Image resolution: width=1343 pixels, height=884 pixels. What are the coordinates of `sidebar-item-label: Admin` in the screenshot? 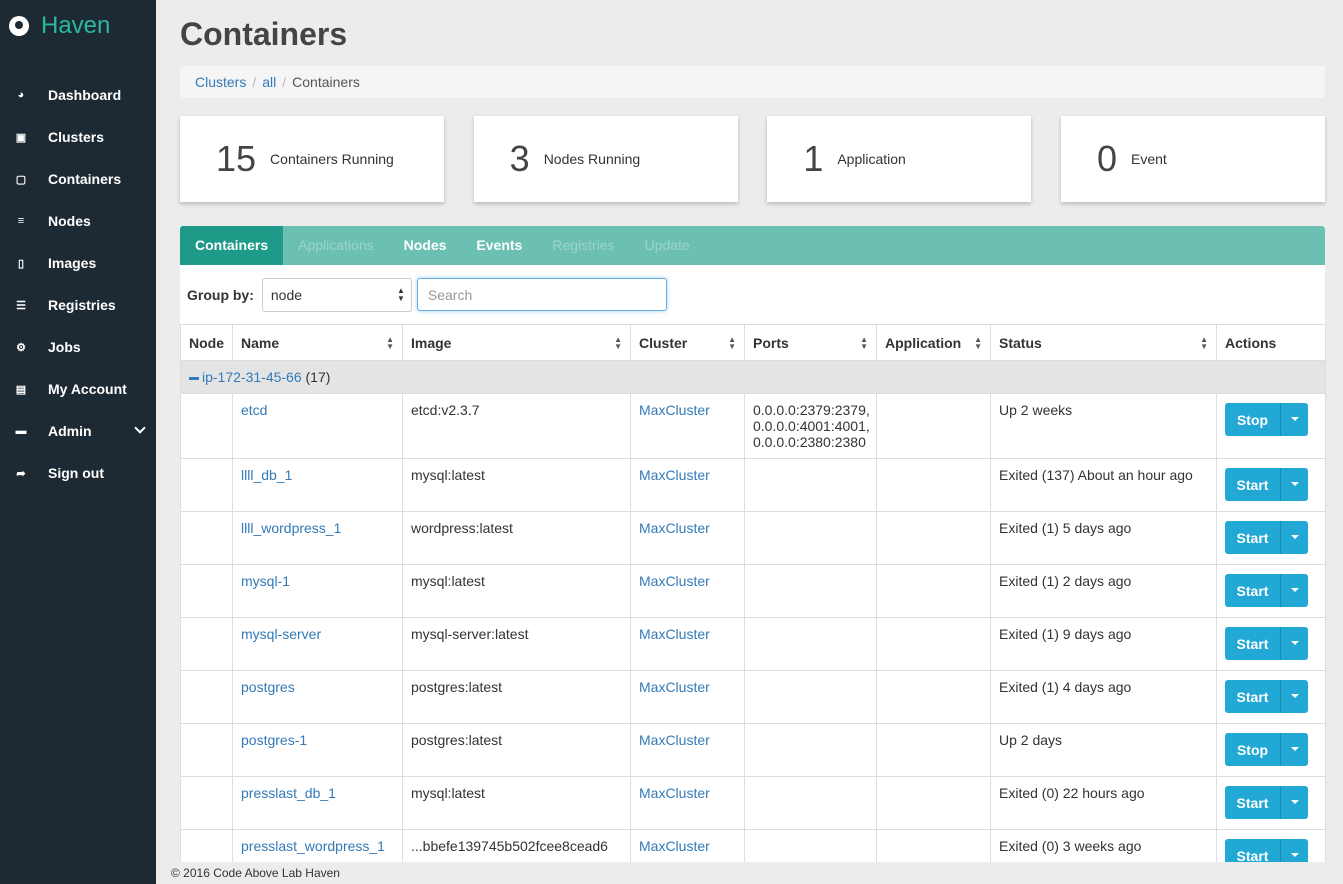 It's located at (70, 431).